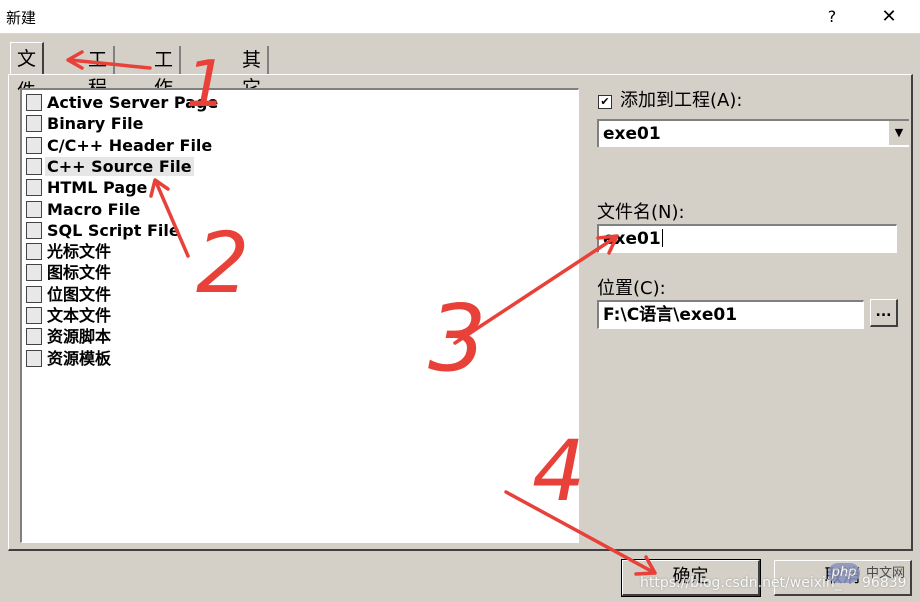 This screenshot has width=920, height=602. Describe the element at coordinates (886, 573) in the screenshot. I see `watermark-site-name: 中文网` at that location.